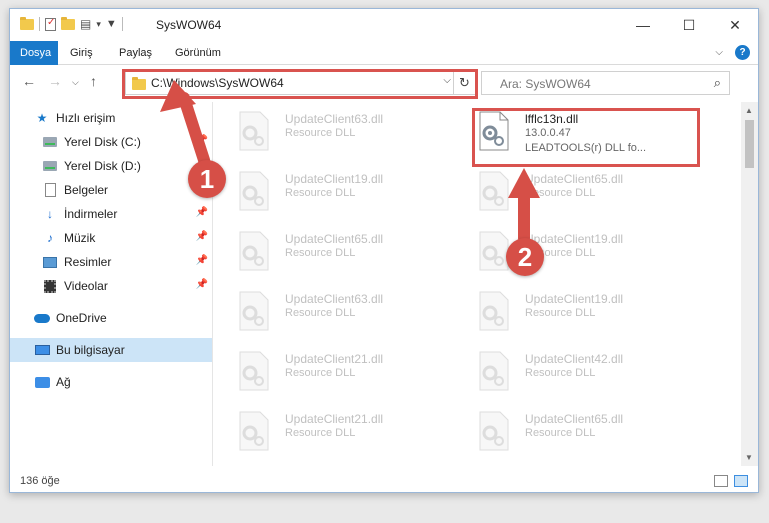 Image resolution: width=769 pixels, height=523 pixels. I want to click on sidebar-item-pictures: Resimler 📌, so click(111, 262).